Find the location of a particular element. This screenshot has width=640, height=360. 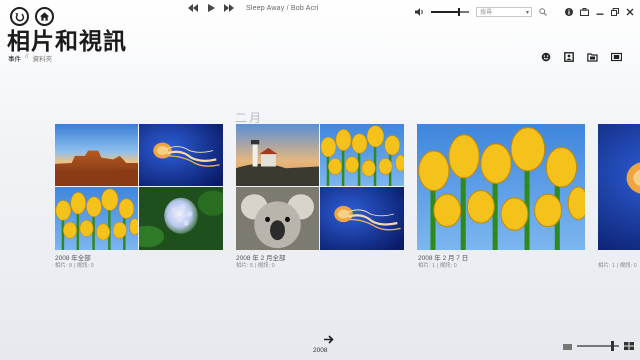

volume-fill is located at coordinates (444, 12).